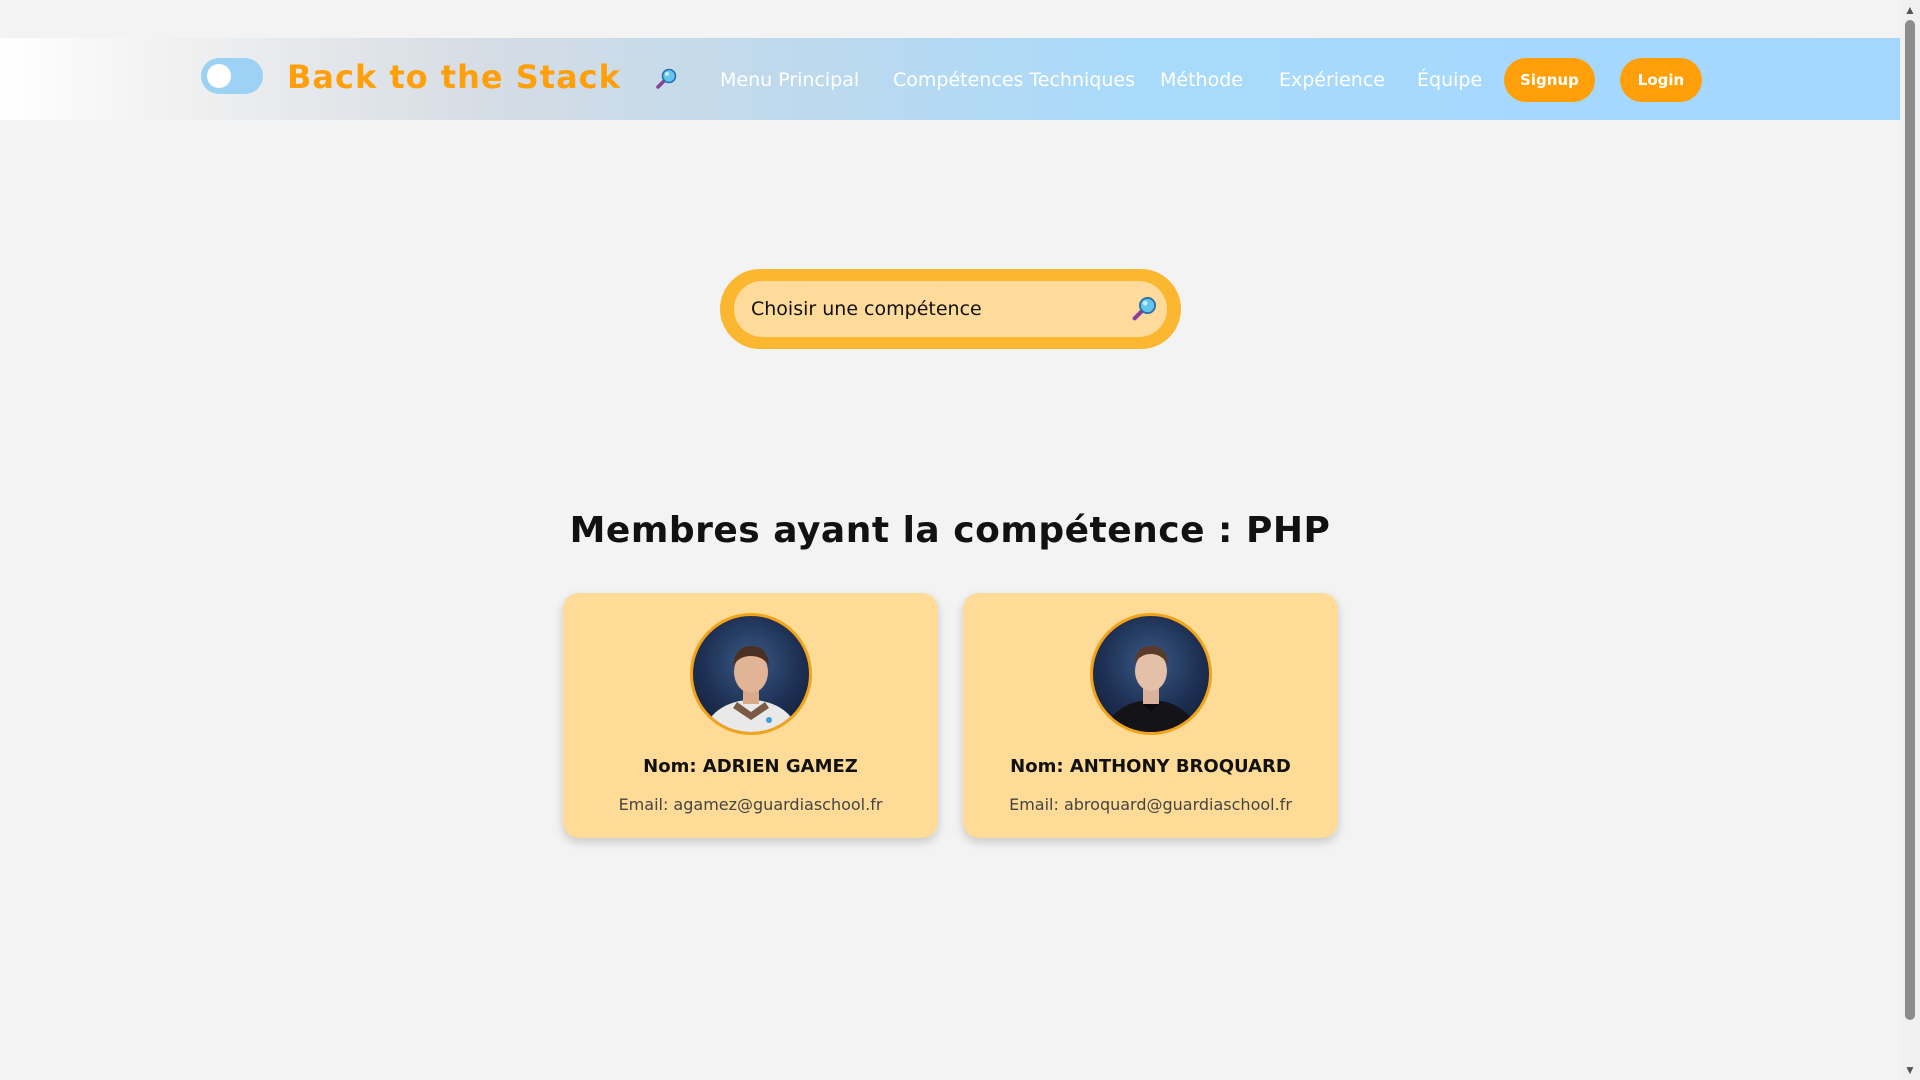 This screenshot has width=1920, height=1080. What do you see at coordinates (931, 309) in the screenshot?
I see `skill-search-input` at bounding box center [931, 309].